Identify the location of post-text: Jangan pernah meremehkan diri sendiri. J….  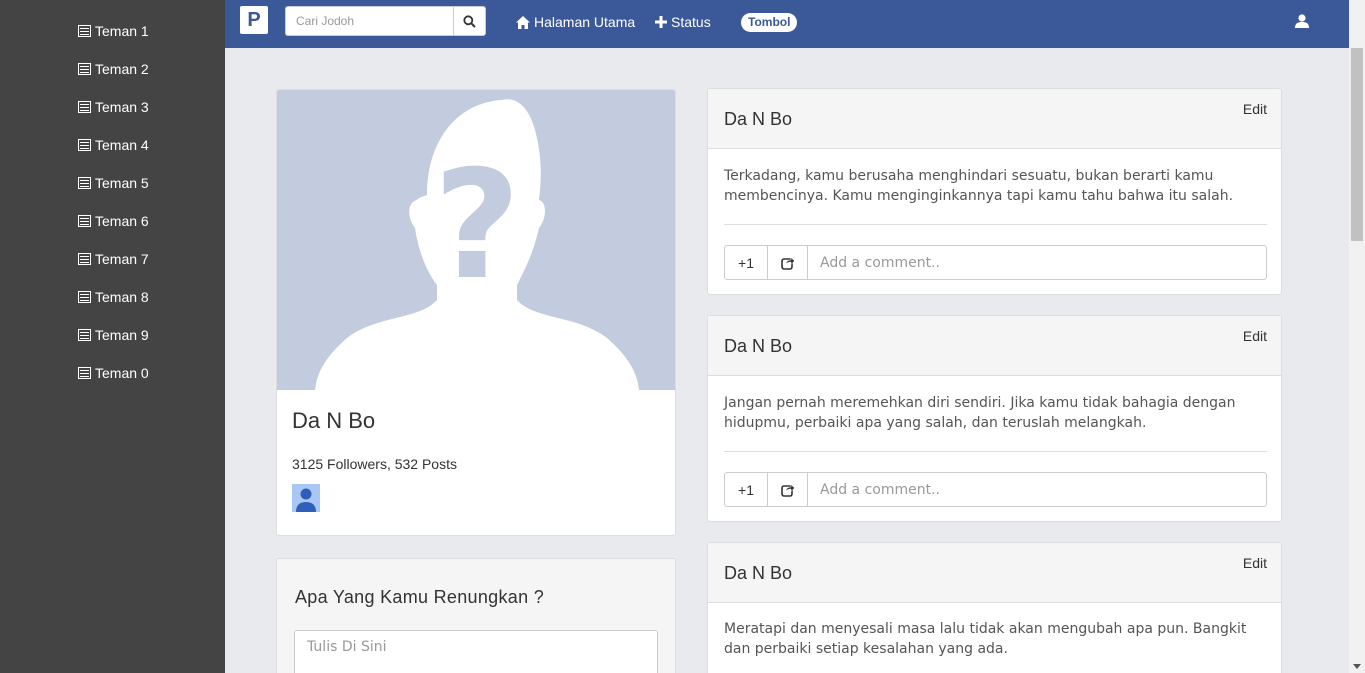
(980, 413).